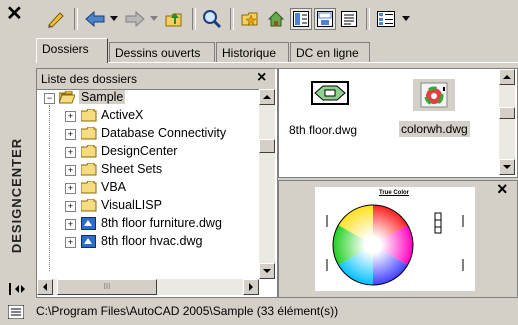 The height and width of the screenshot is (325, 518). I want to click on tree-item-8th-floor-furniture: + 8th floor furniture.dwg, so click(147, 224).